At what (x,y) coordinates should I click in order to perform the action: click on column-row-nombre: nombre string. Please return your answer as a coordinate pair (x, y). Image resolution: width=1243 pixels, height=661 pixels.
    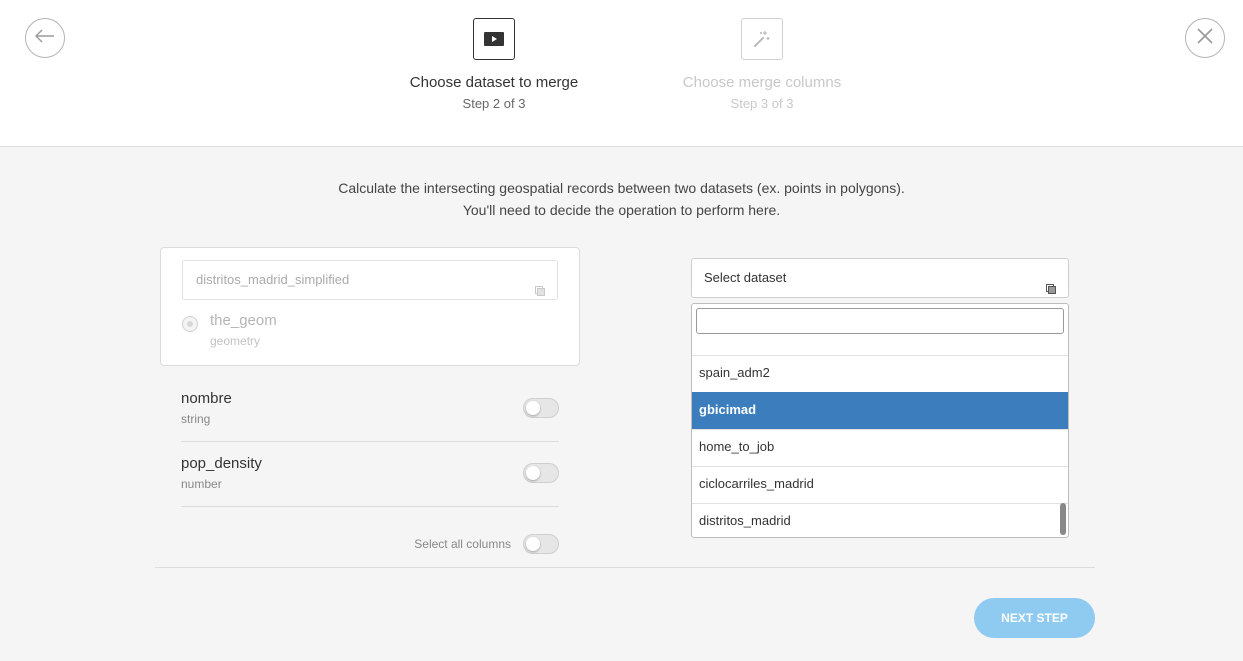
    Looking at the image, I should click on (370, 409).